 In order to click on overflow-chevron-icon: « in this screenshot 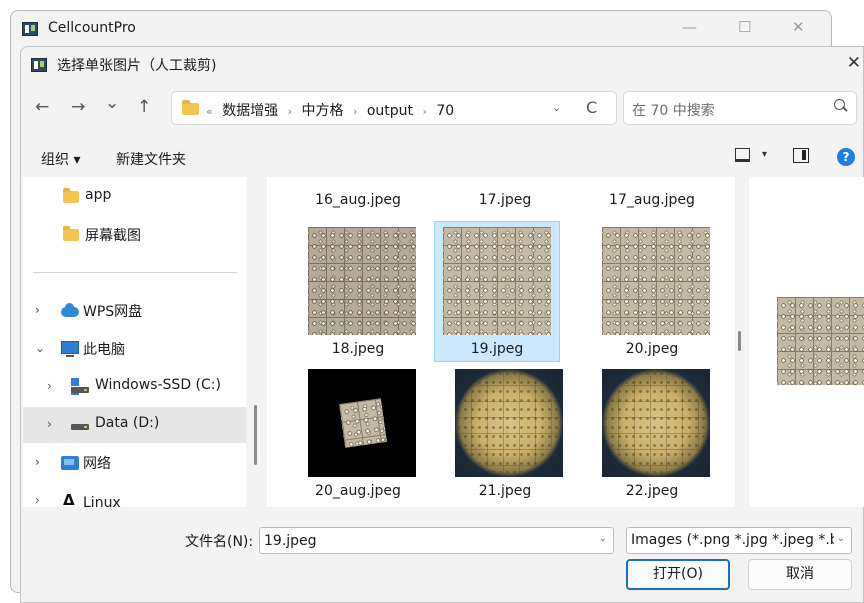, I will do `click(209, 111)`.